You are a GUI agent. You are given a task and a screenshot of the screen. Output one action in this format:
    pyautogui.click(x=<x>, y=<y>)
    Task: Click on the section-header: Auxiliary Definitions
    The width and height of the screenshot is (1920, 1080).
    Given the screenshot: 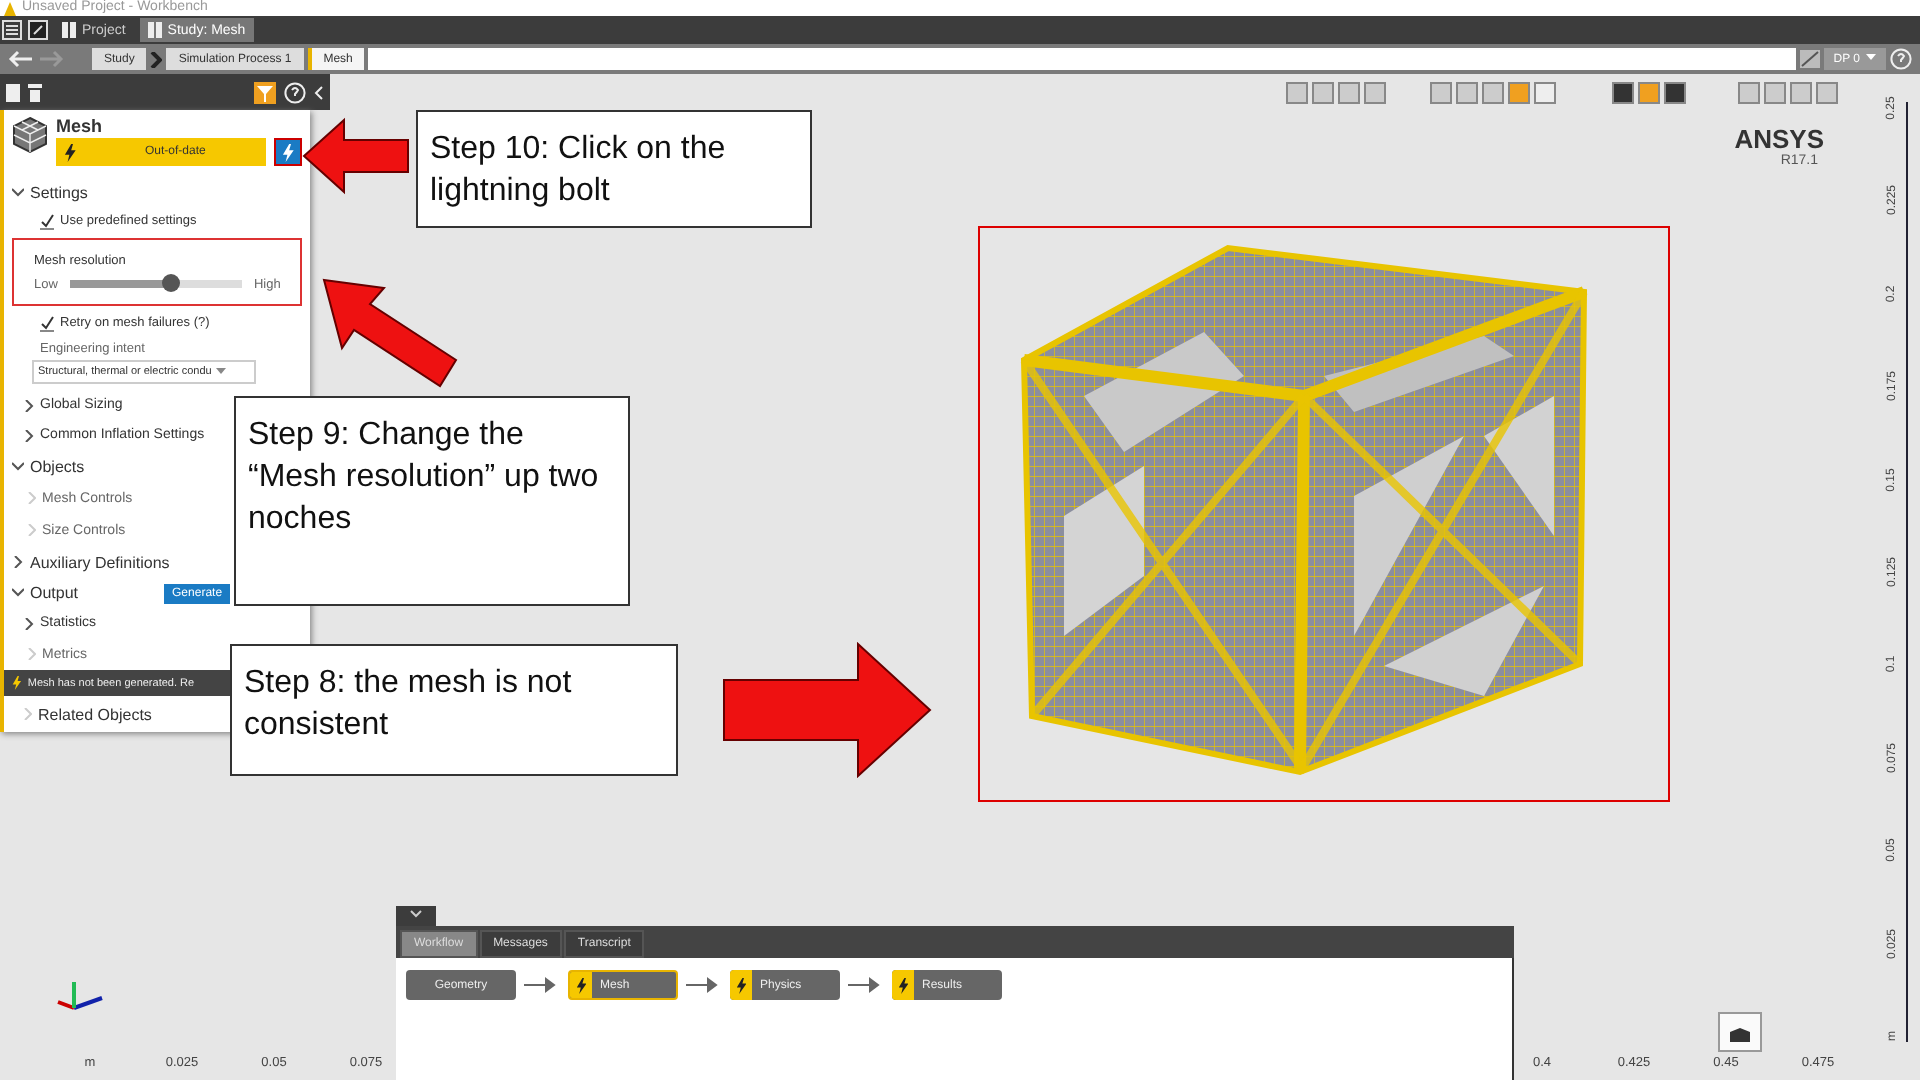 What is the action you would take?
    pyautogui.click(x=100, y=562)
    